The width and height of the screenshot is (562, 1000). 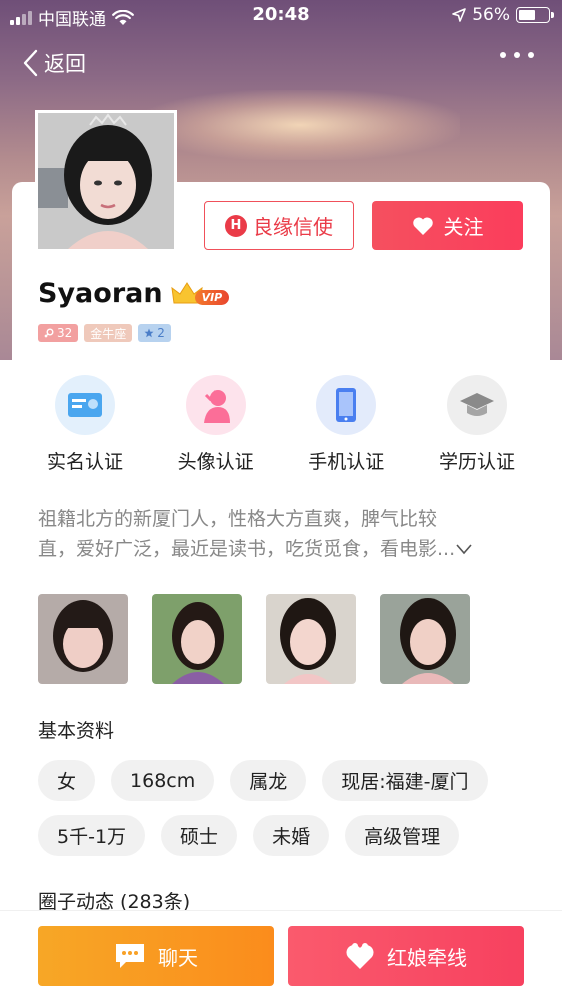 I want to click on profile-badges: 32 金牛座 2, so click(x=104, y=333).